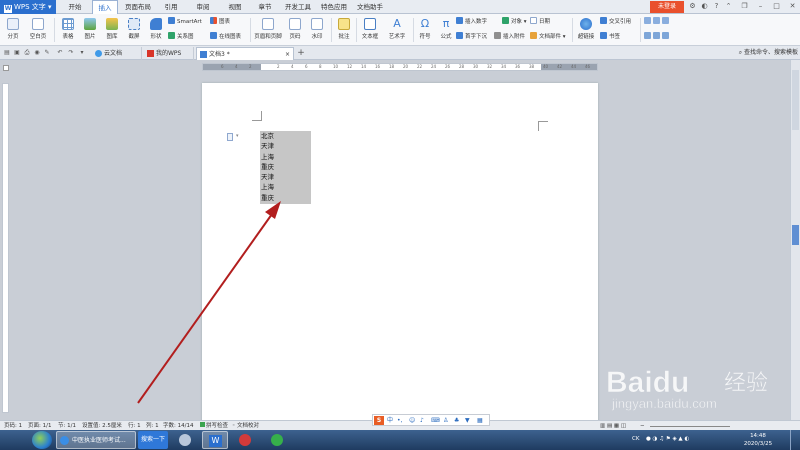  I want to click on tray-icons: ● ◑ ♫ ⚑ ◈ ▲ ◐, so click(667, 439).